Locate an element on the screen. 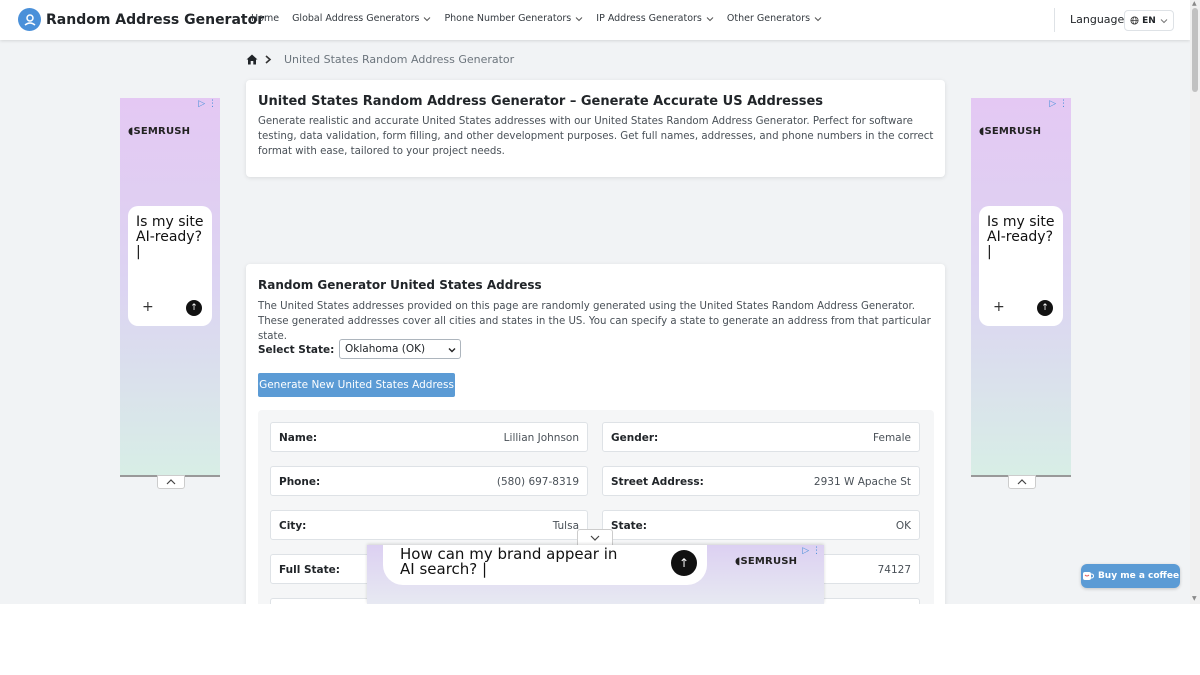  language-value: EN is located at coordinates (1149, 20).